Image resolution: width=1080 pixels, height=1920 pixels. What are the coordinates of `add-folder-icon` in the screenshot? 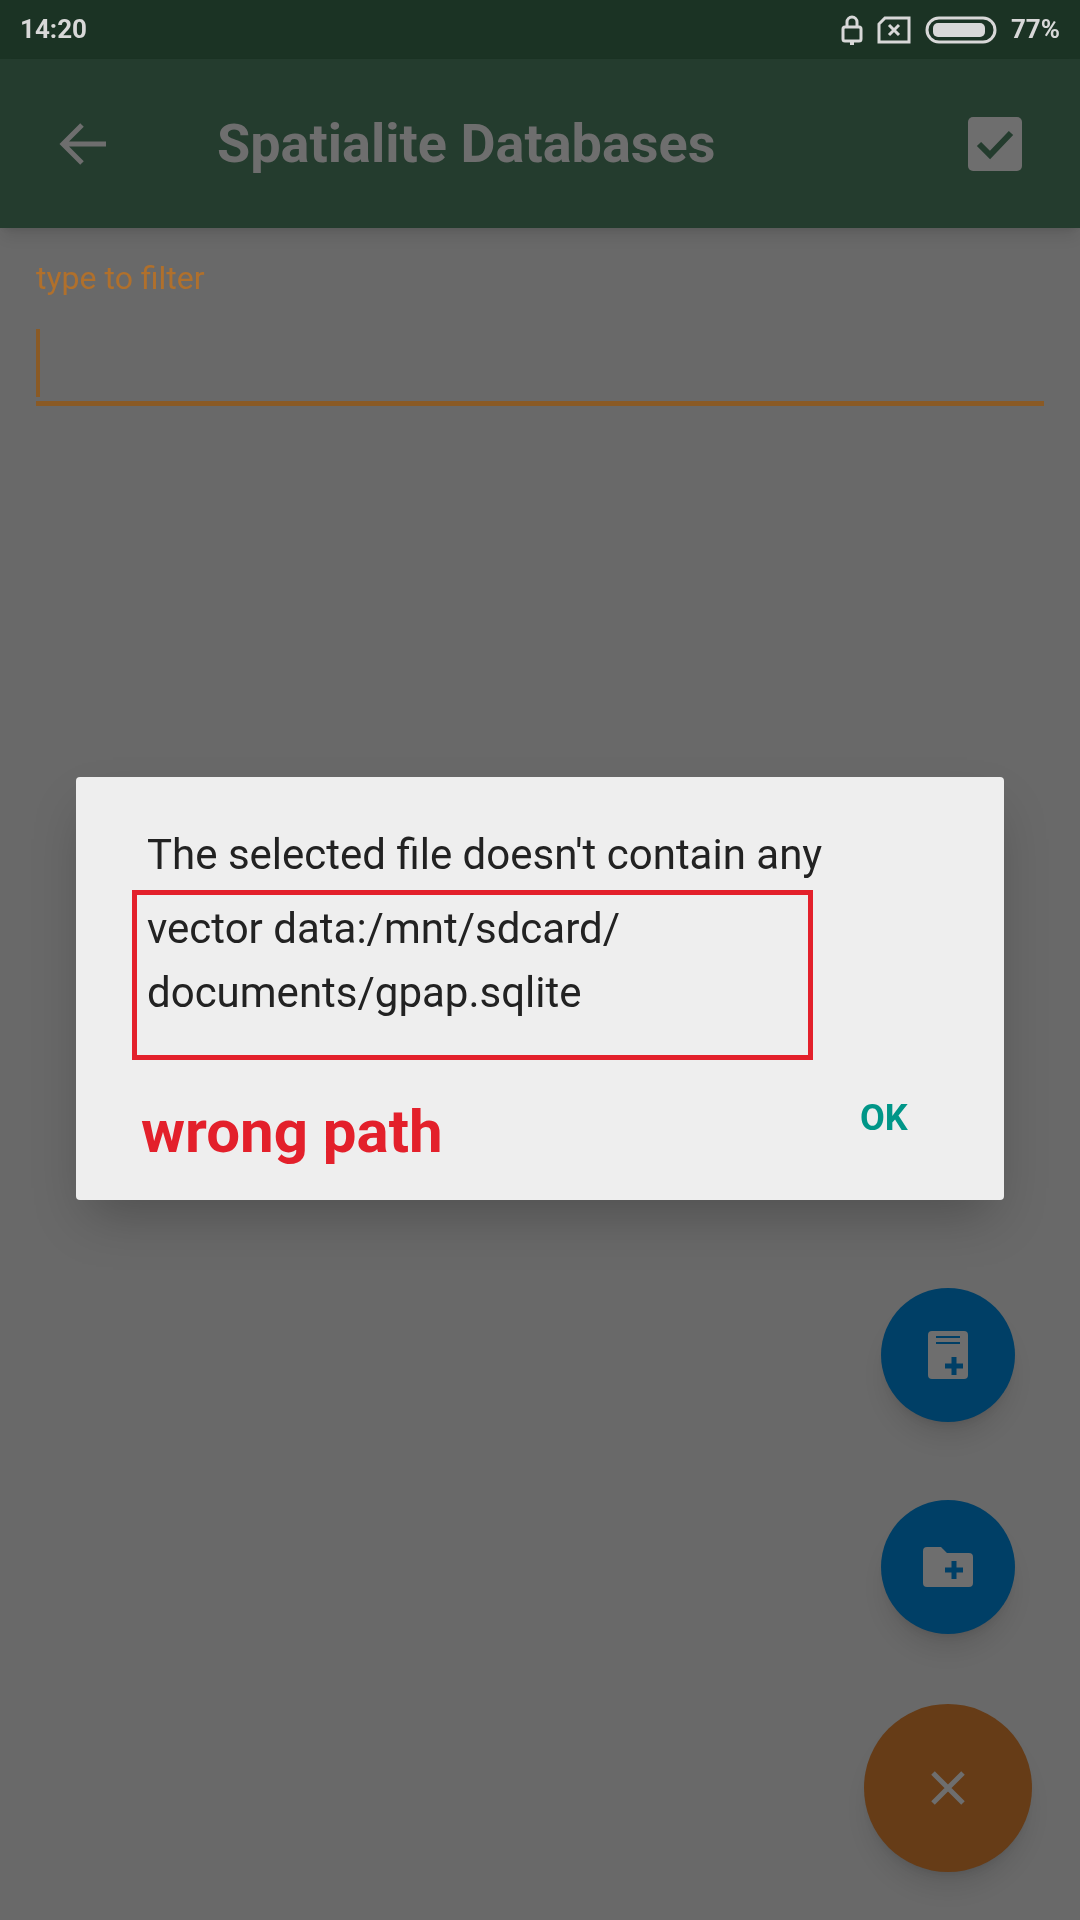 It's located at (948, 1567).